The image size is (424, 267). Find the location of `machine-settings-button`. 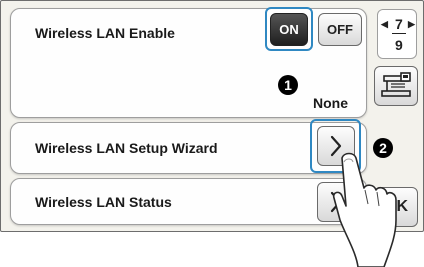

machine-settings-button is located at coordinates (396, 86).